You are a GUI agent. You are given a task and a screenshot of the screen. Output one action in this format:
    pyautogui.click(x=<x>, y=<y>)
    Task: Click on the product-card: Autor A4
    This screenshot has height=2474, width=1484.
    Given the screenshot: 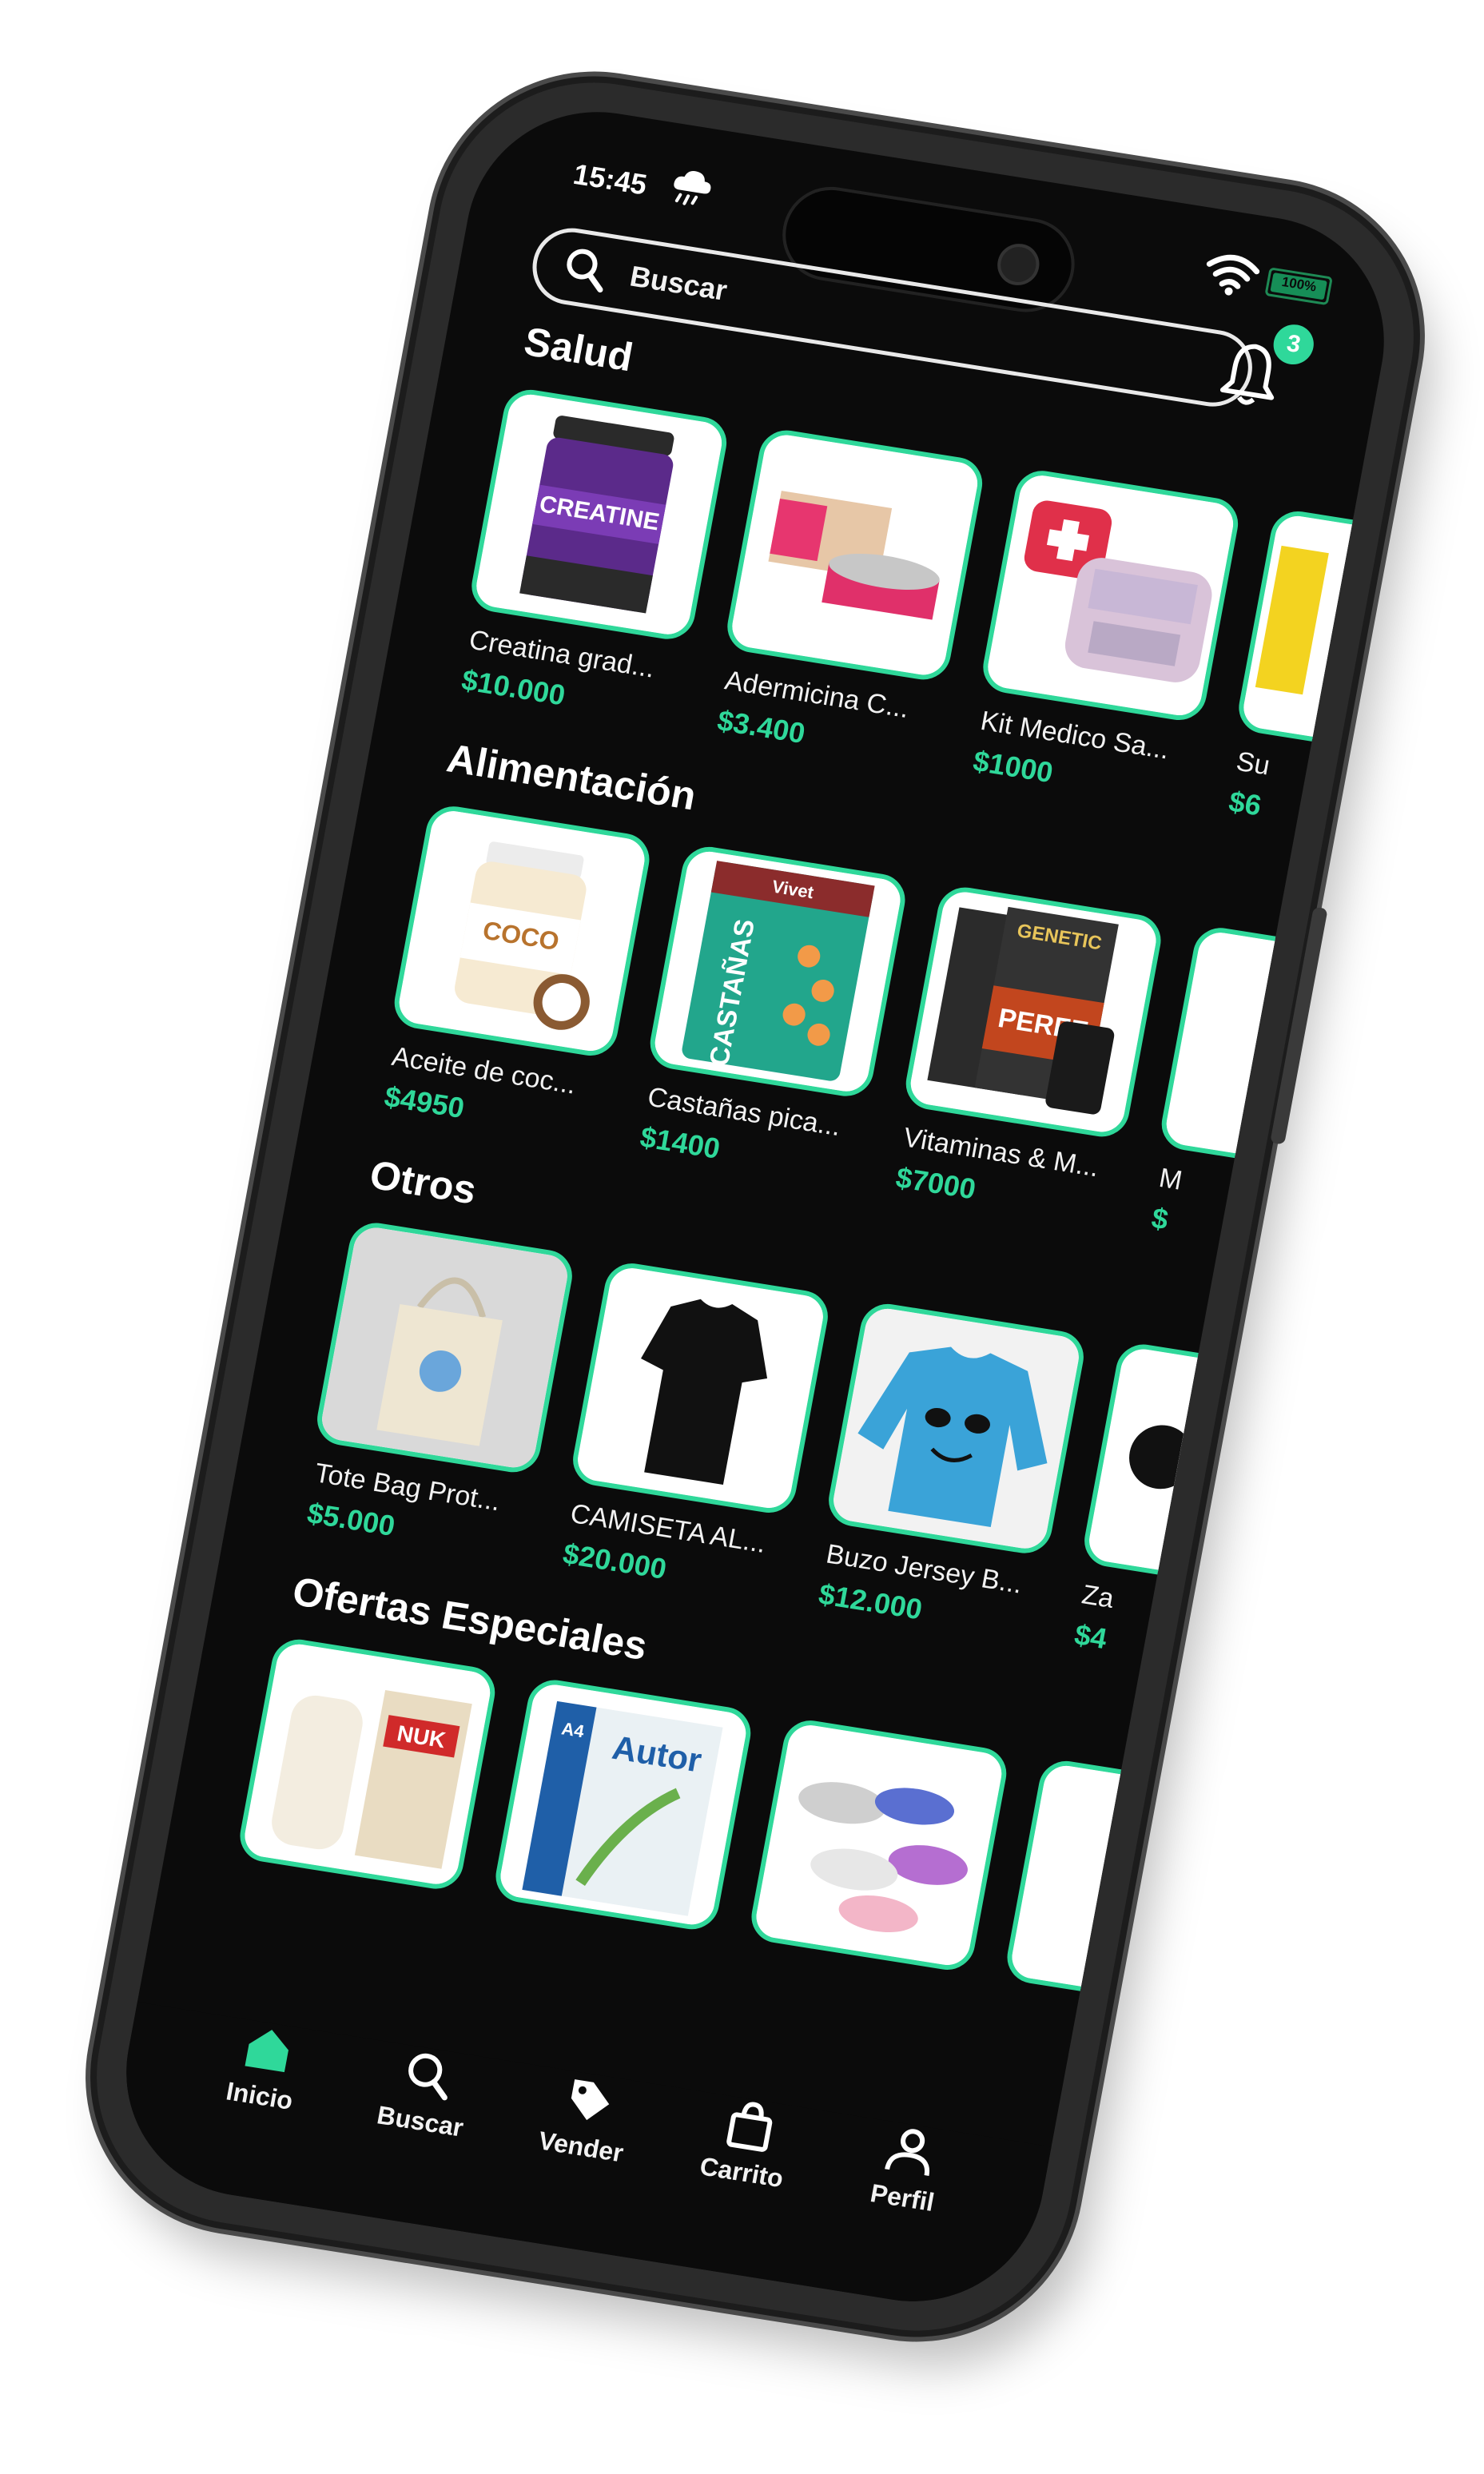 What is the action you would take?
    pyautogui.click(x=626, y=1805)
    